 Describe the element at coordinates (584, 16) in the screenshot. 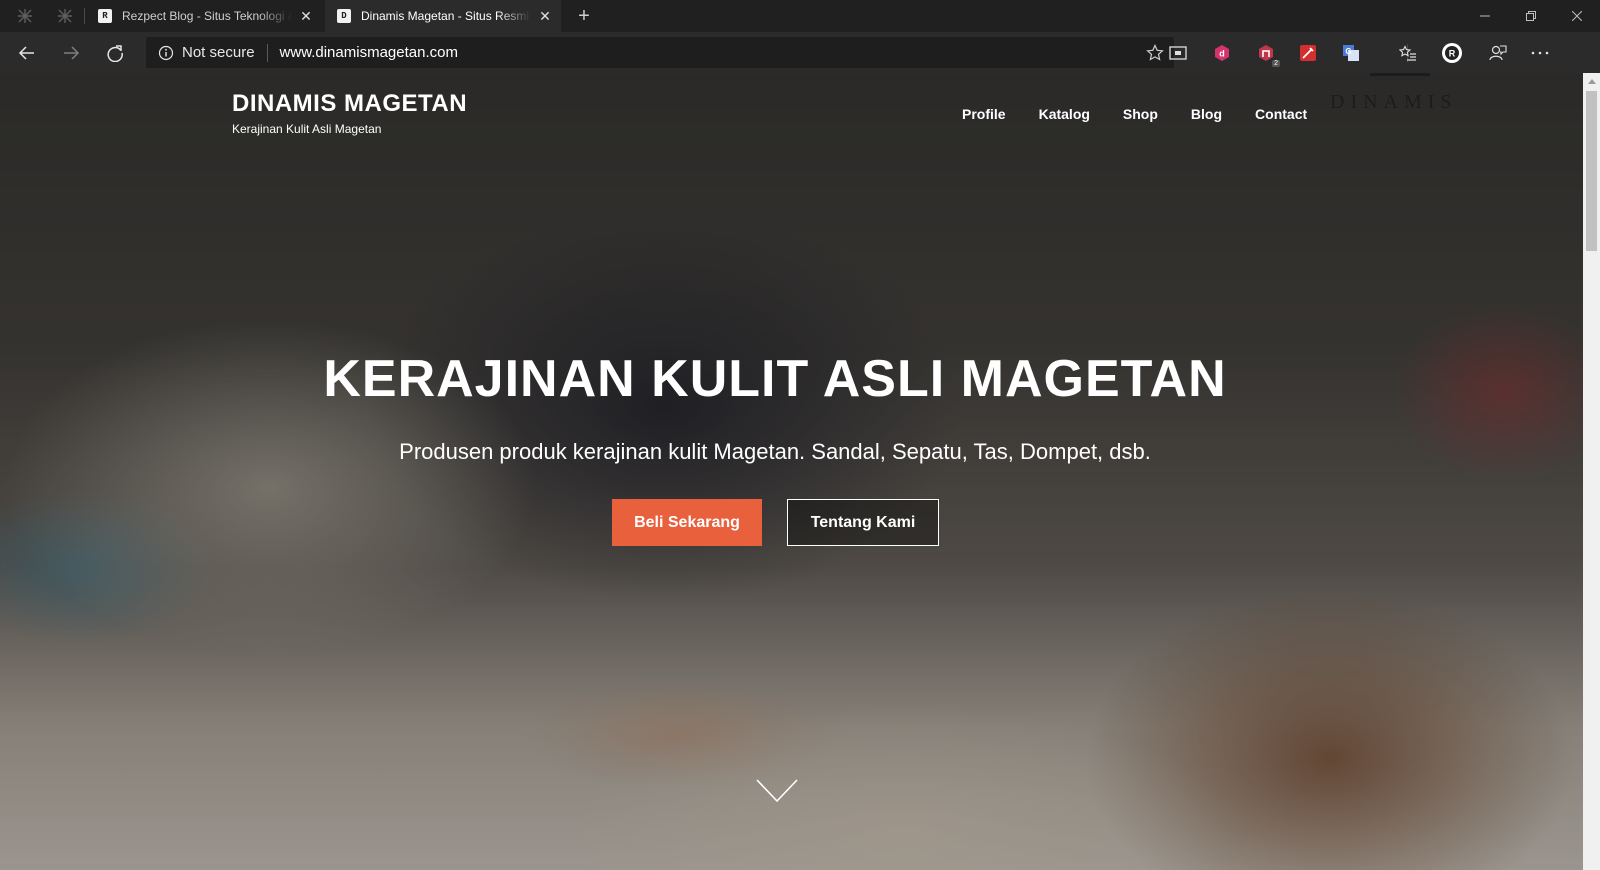

I see `new-tab-button: +` at that location.